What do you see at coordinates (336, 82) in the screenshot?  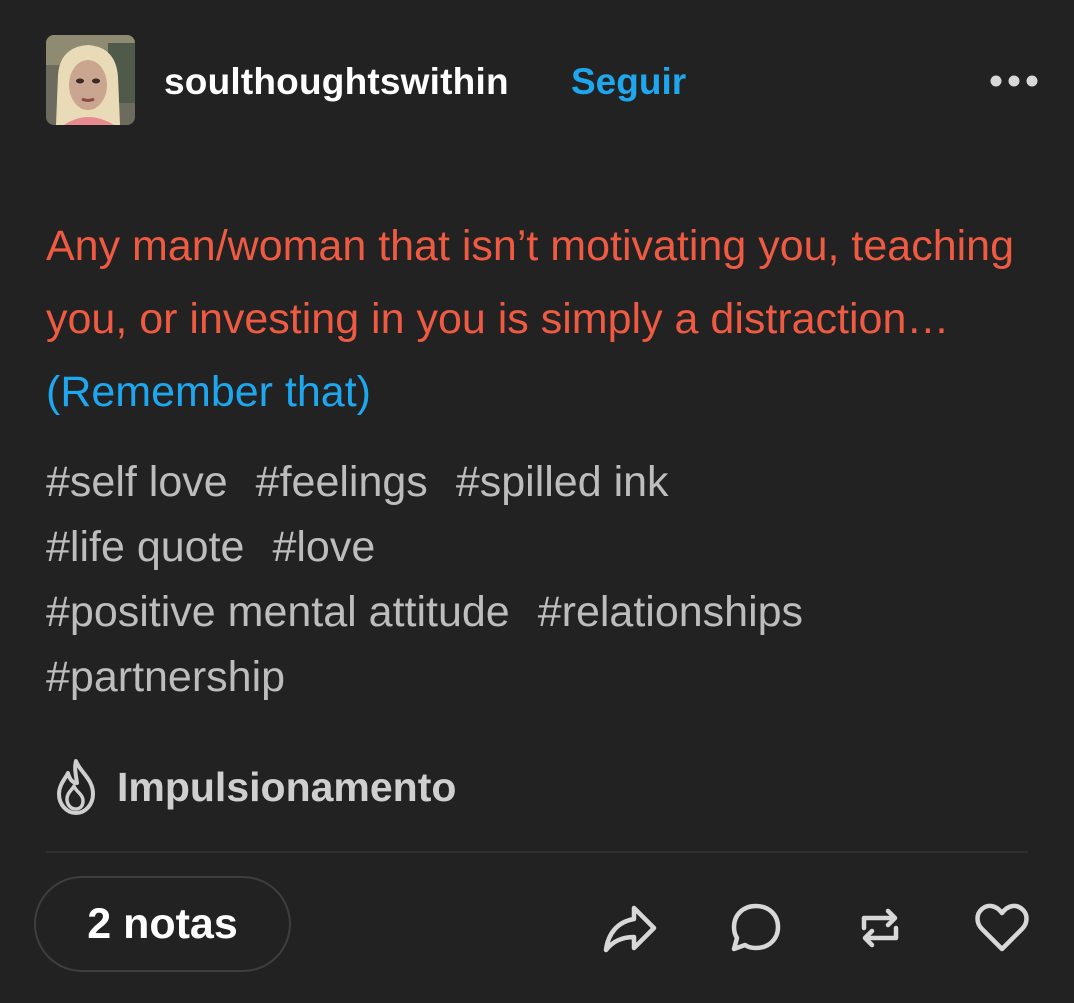 I see `username: soulthoughtswithin` at bounding box center [336, 82].